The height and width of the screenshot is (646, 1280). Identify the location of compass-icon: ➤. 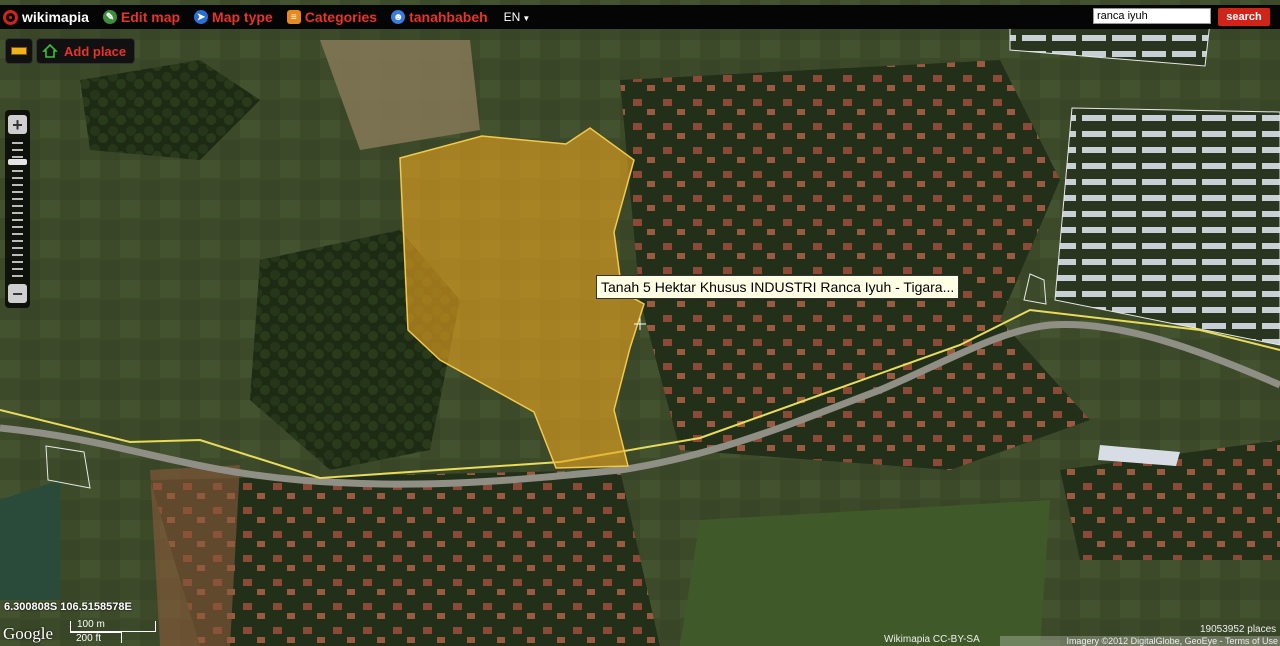
(201, 17).